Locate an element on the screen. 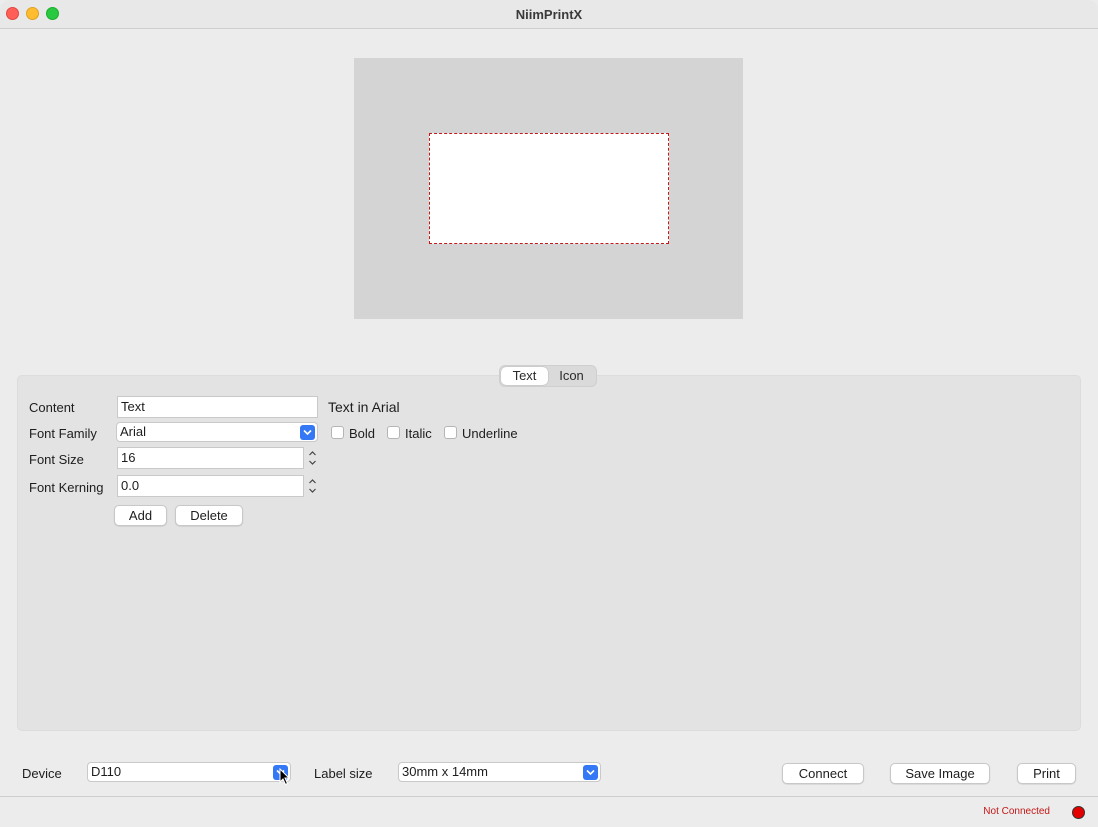 This screenshot has height=827, width=1098. underline-checkbox is located at coordinates (450, 432).